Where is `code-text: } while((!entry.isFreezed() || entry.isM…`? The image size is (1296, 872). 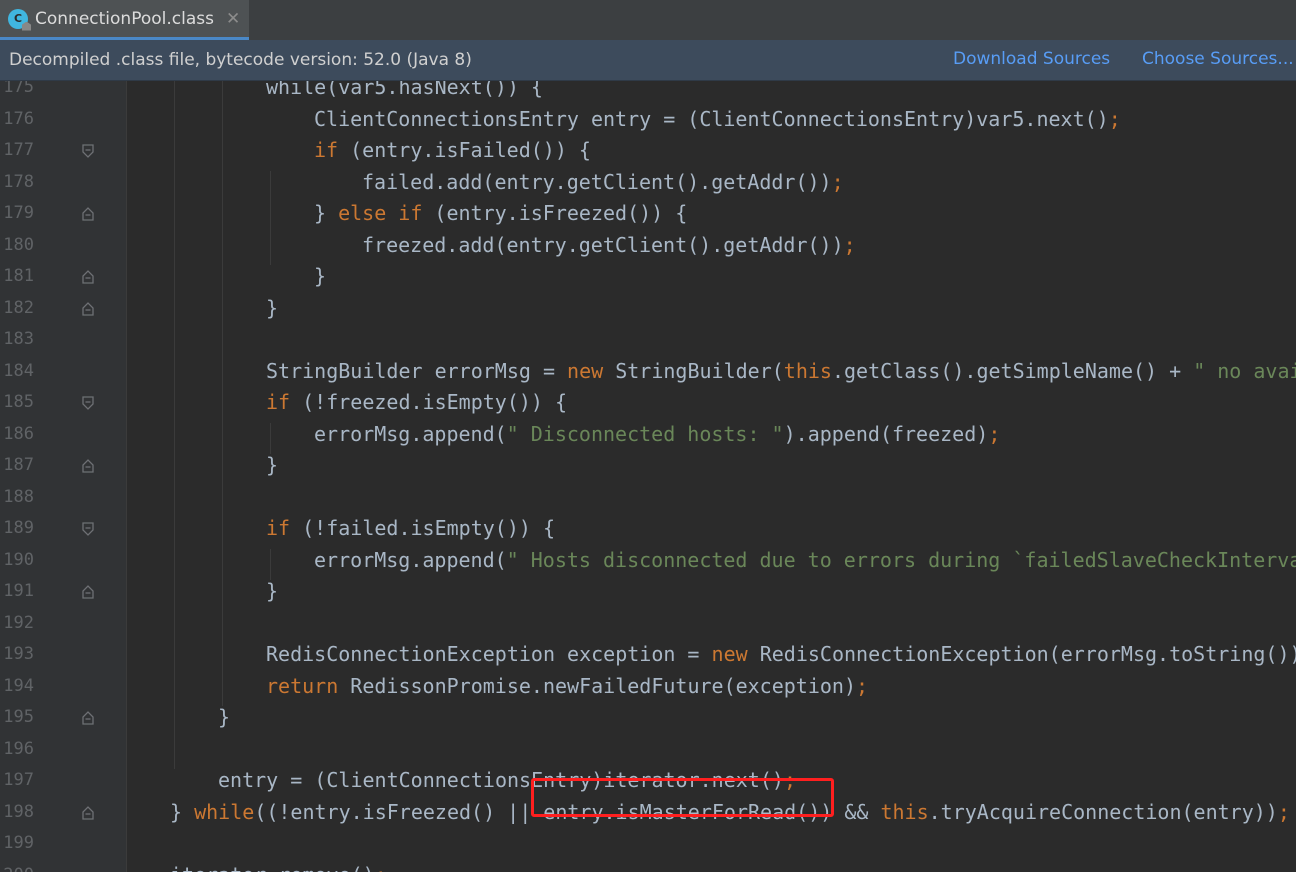 code-text: } while((!entry.isFreezed() || entry.isM… is located at coordinates (730, 813).